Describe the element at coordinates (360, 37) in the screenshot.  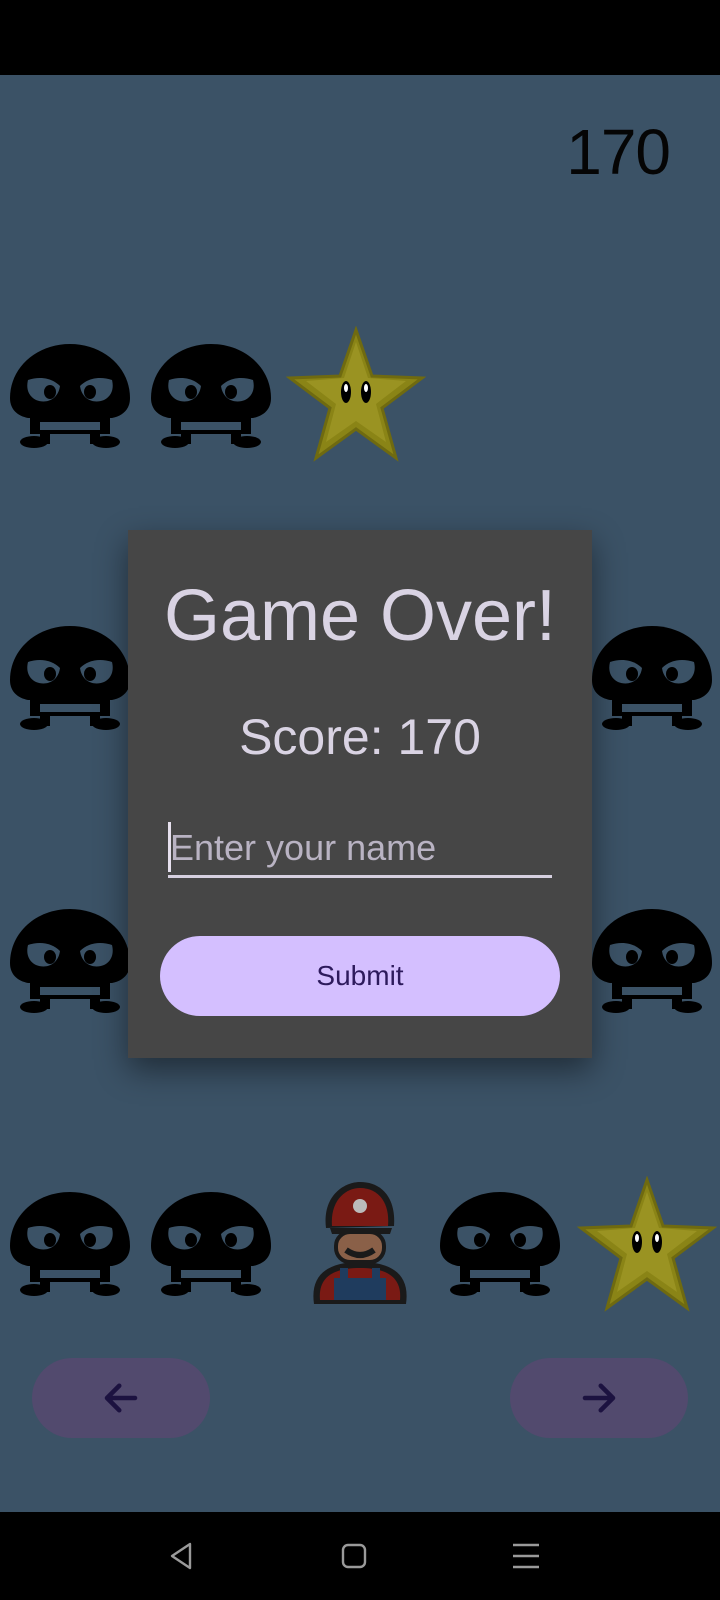
I see `status-bar` at that location.